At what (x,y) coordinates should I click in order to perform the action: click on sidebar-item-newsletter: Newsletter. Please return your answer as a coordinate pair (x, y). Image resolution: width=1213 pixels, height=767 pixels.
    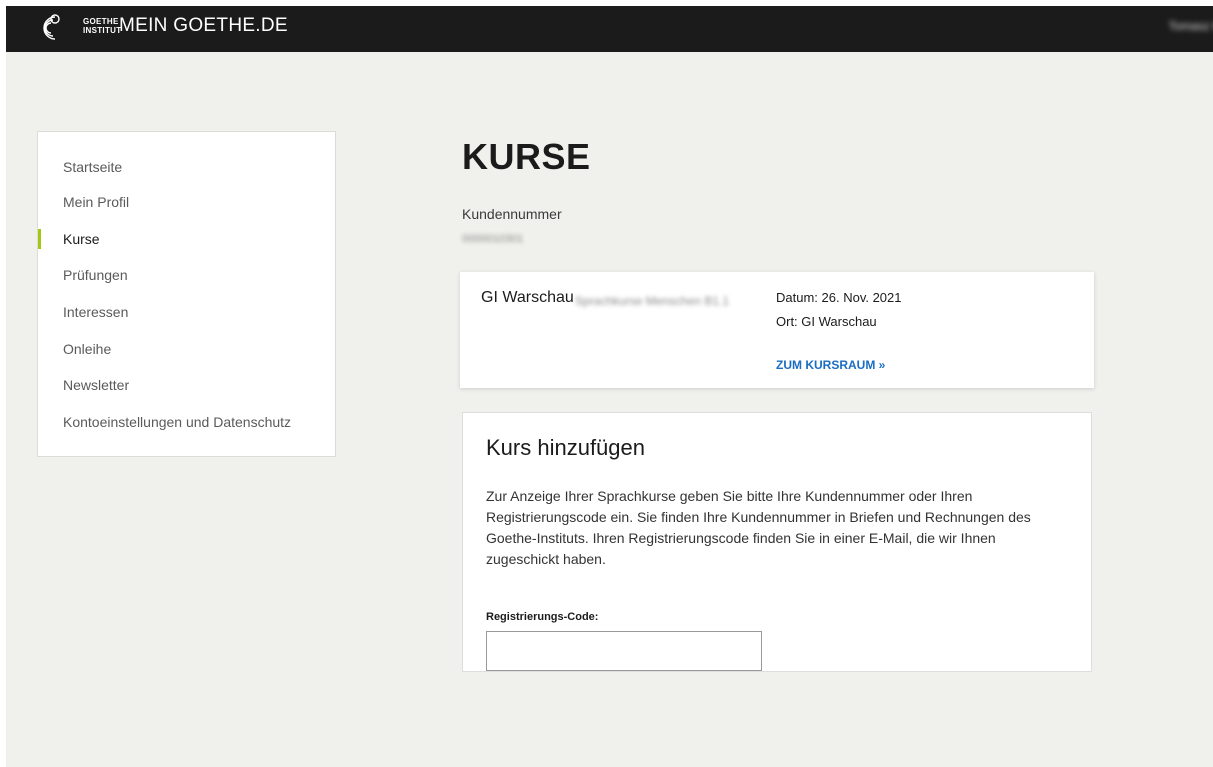
    Looking at the image, I should click on (96, 385).